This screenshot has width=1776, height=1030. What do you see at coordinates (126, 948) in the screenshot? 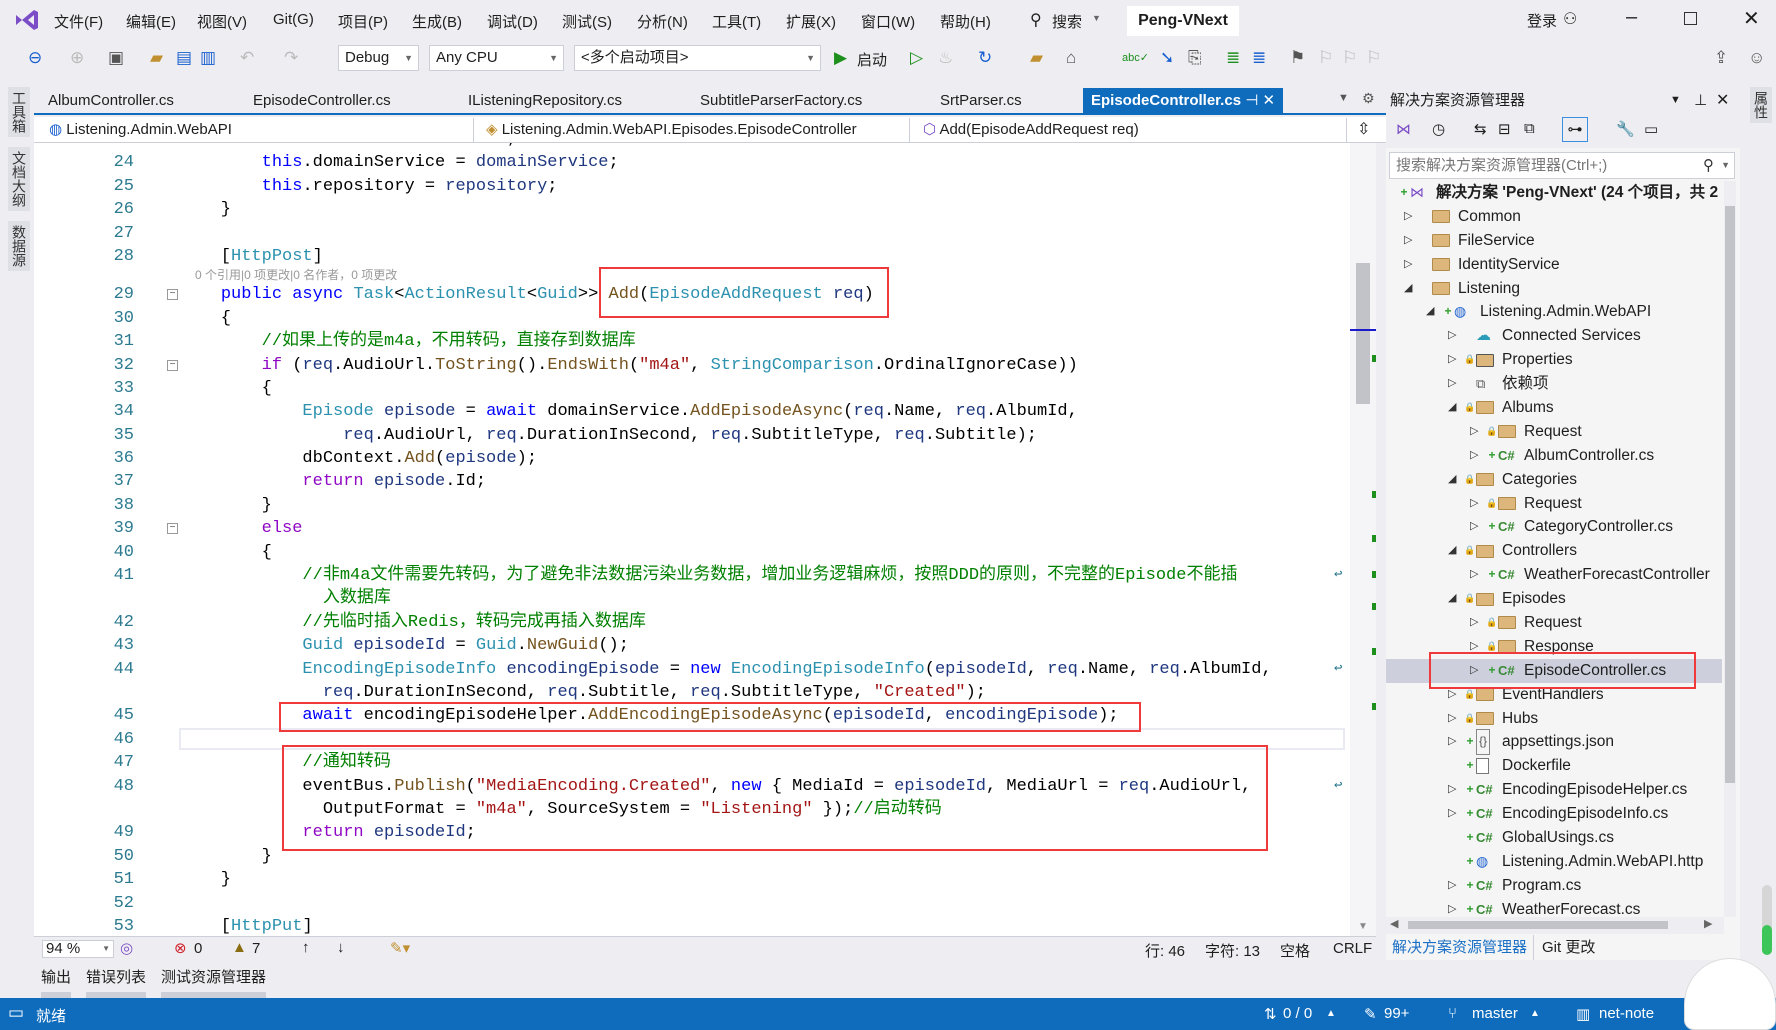
I see `intellicode-icon: ◎` at bounding box center [126, 948].